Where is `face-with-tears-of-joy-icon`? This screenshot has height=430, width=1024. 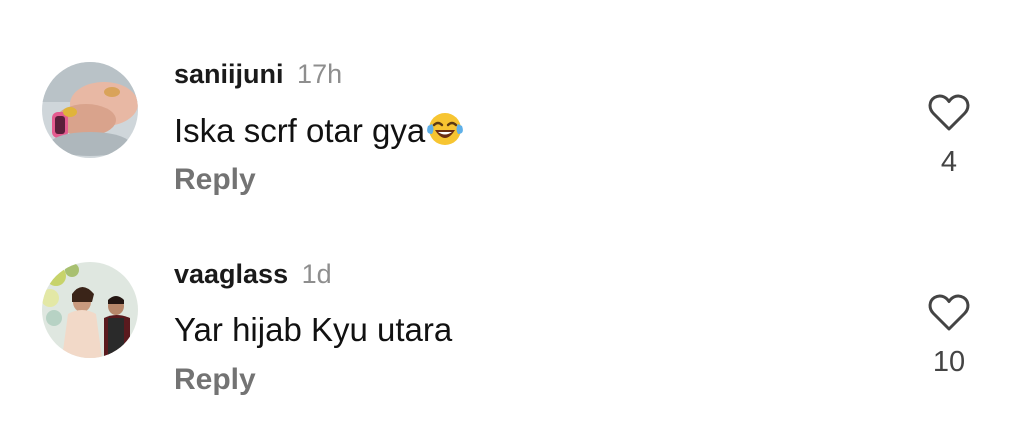 face-with-tears-of-joy-icon is located at coordinates (445, 129).